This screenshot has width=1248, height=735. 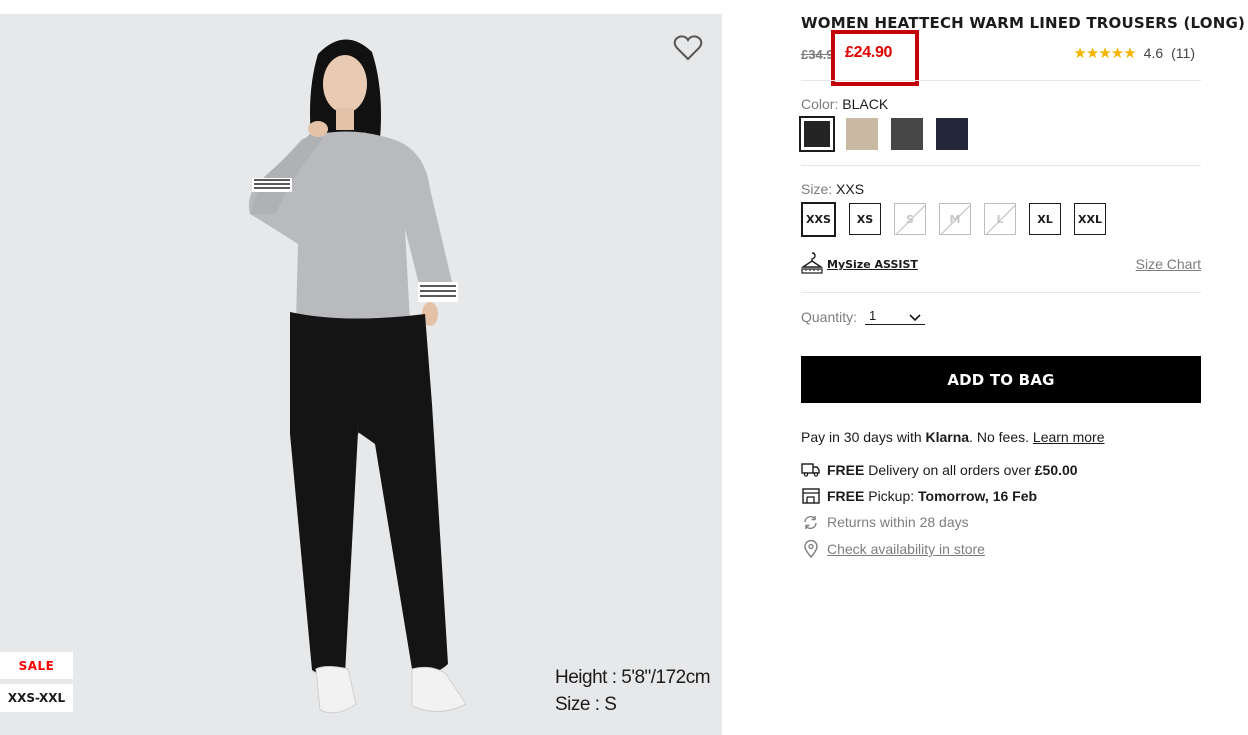 I want to click on model-height: Height : 5'8"/172cm, so click(x=633, y=677).